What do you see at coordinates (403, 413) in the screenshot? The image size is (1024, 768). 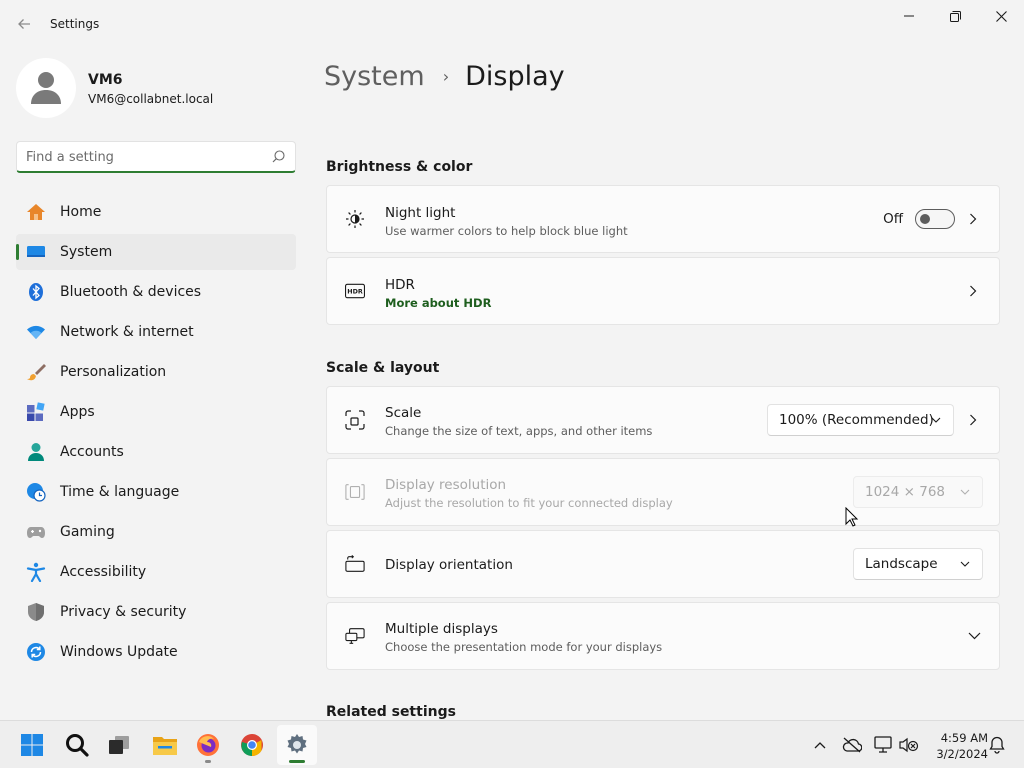 I see `scale-title: Scale` at bounding box center [403, 413].